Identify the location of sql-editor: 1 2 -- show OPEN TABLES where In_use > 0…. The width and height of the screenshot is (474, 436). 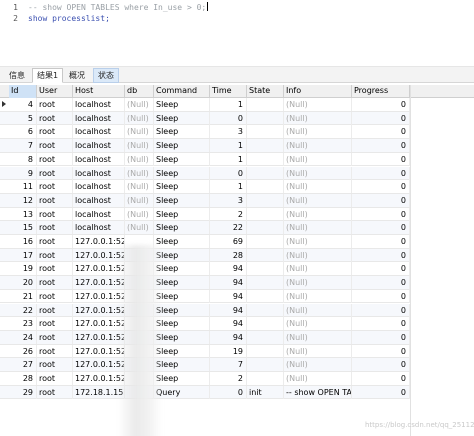
(237, 31).